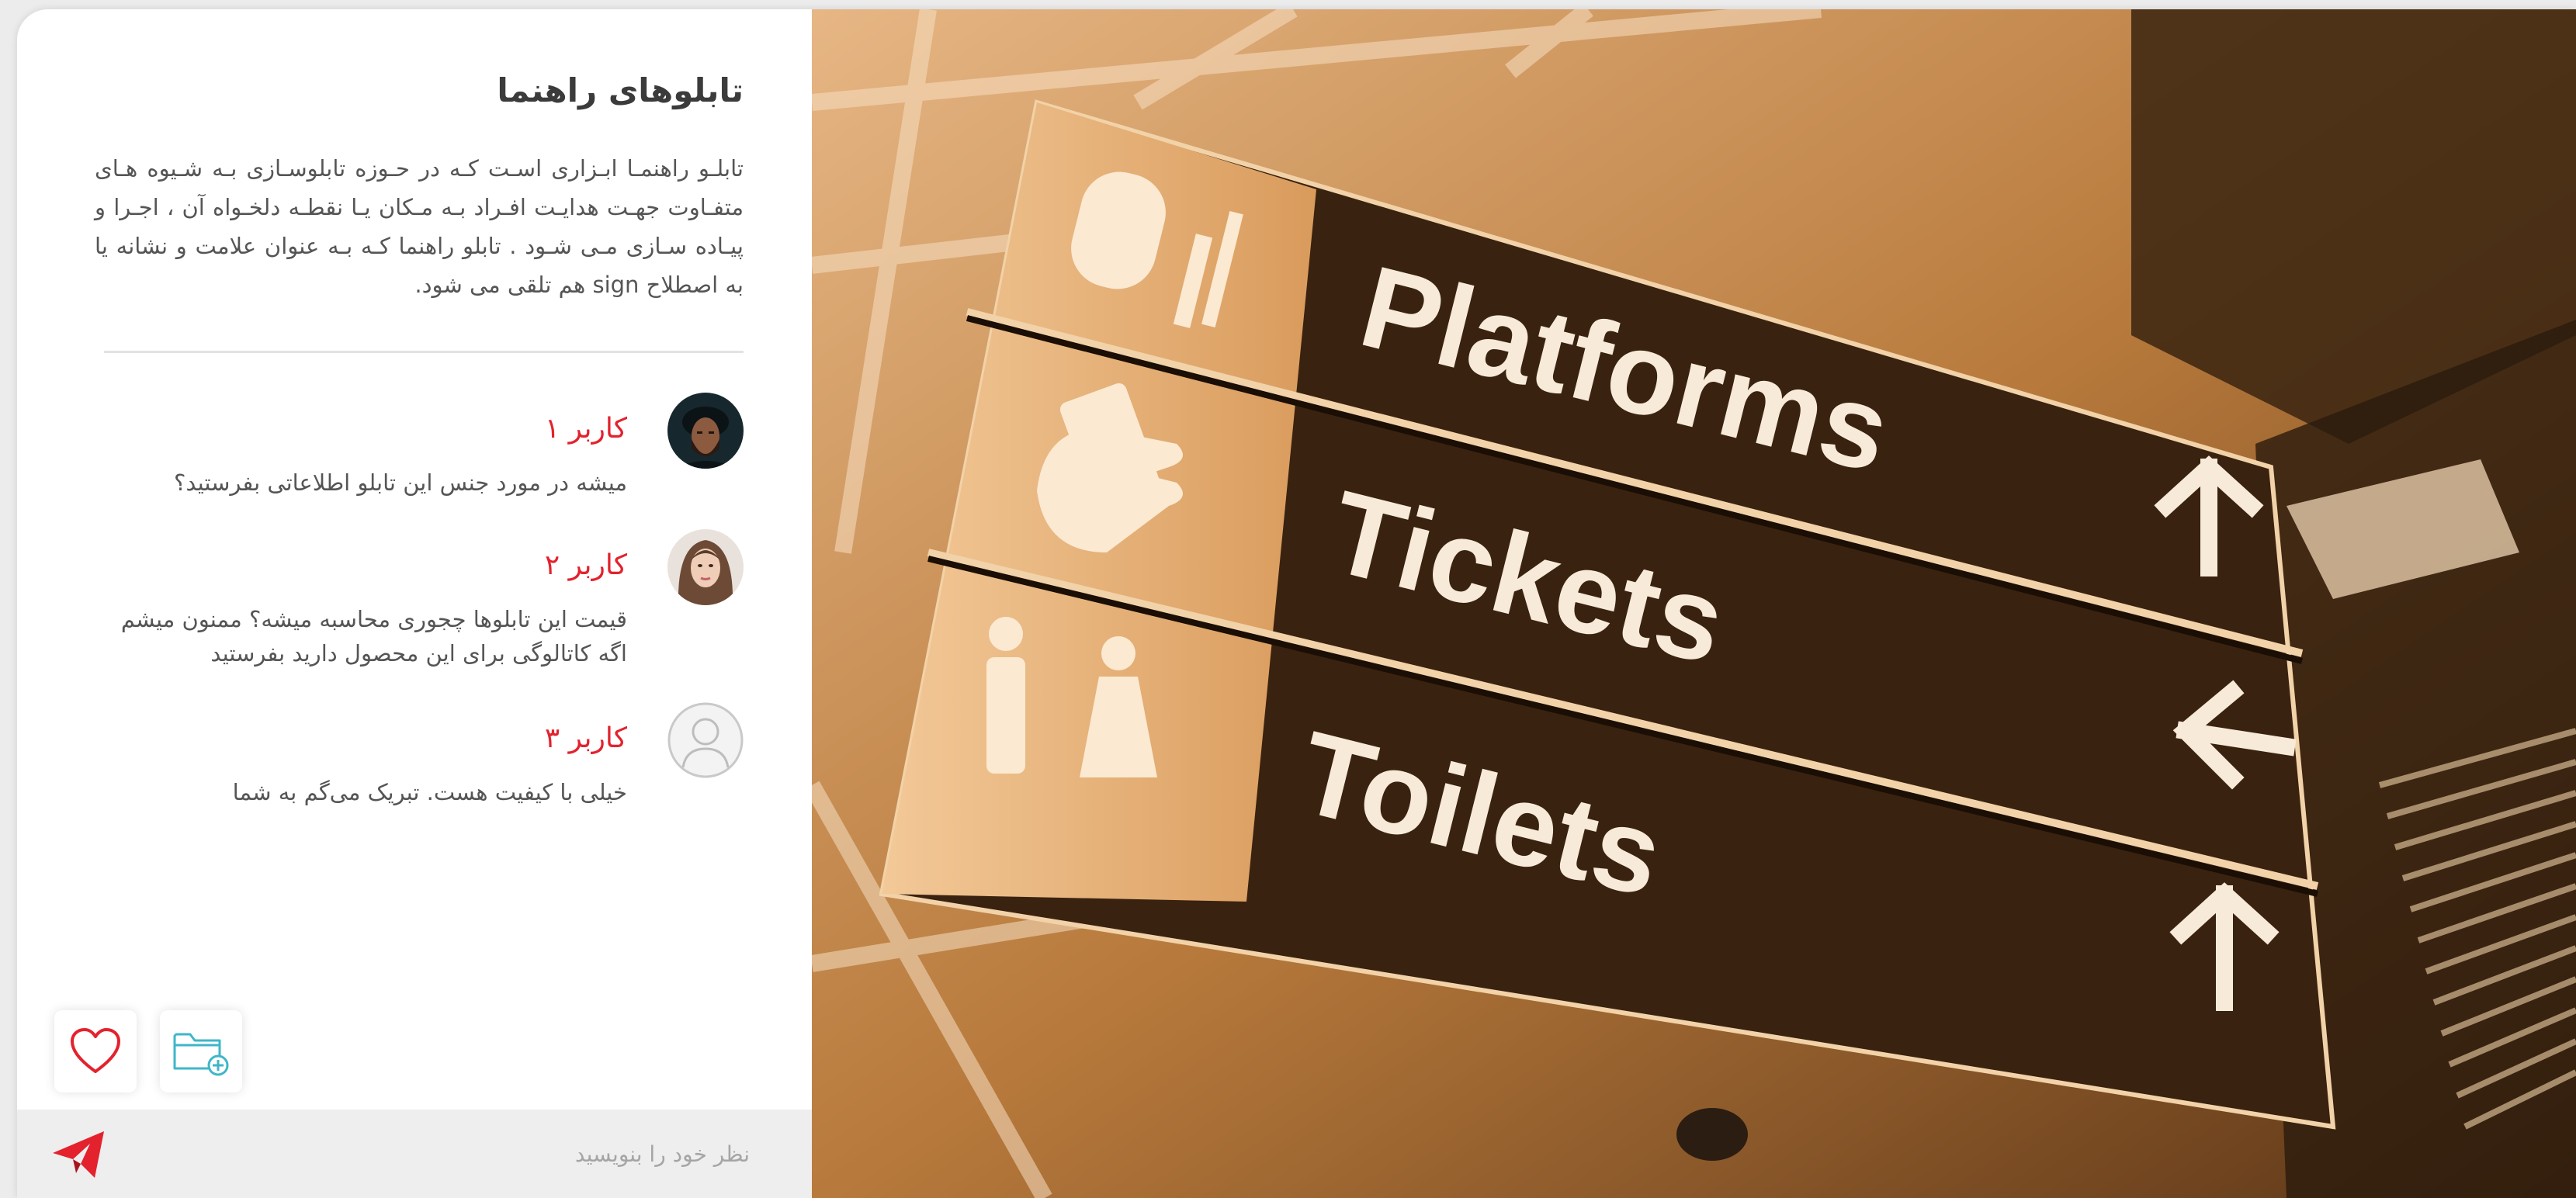 The image size is (2576, 1198). I want to click on page-title: تابلوهای راهنما, so click(620, 90).